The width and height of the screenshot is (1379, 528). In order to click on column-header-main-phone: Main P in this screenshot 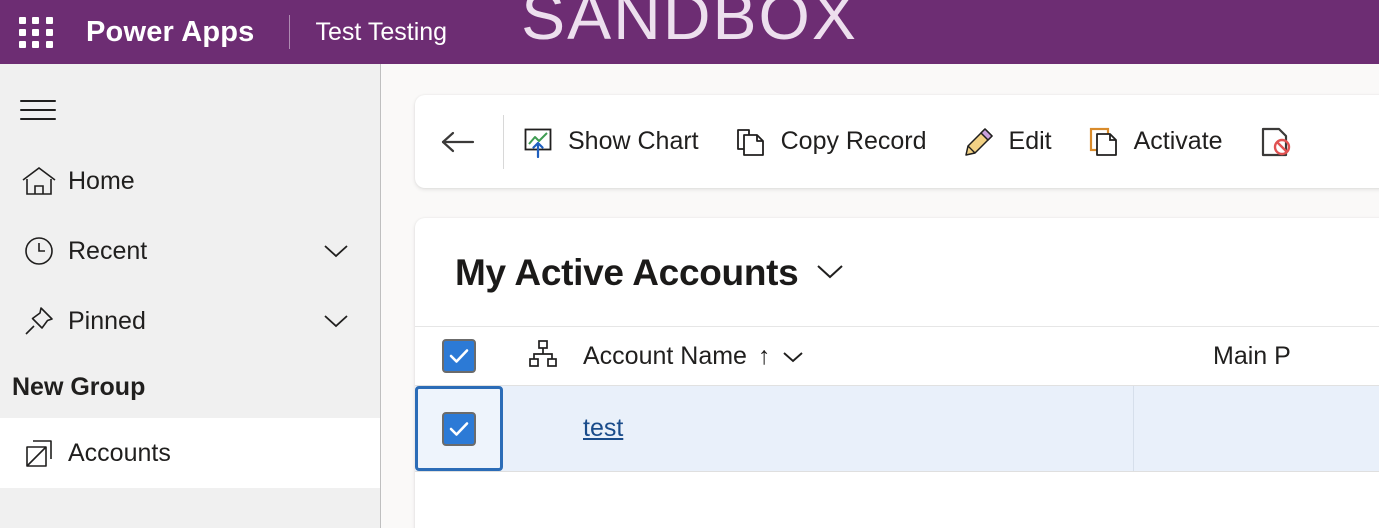, I will do `click(1296, 356)`.